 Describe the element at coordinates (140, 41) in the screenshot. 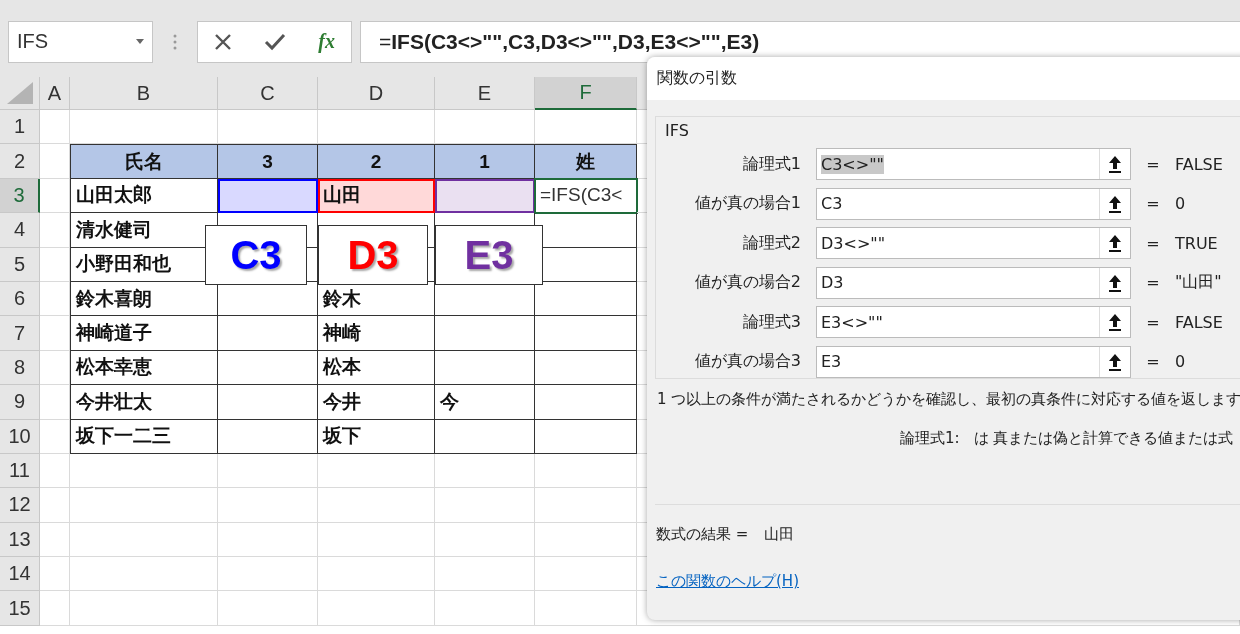

I see `dropdown-caret-icon` at that location.